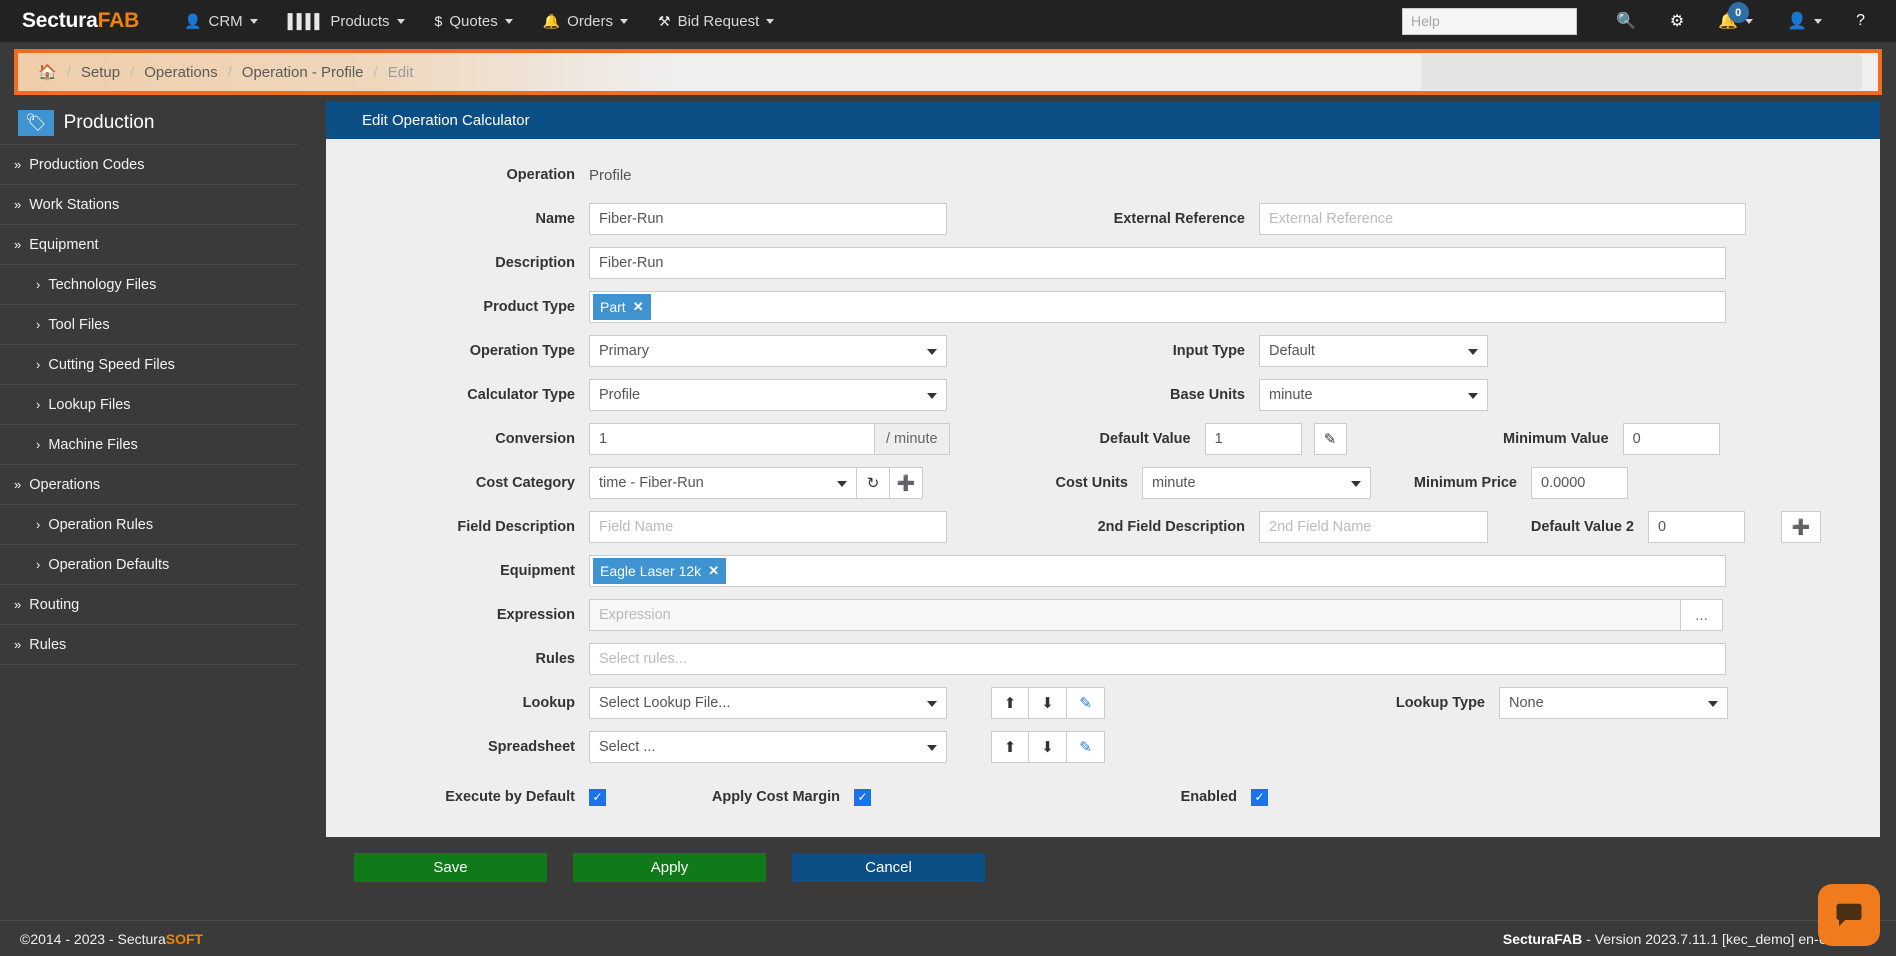 The height and width of the screenshot is (956, 1896). I want to click on default-value-2-input, so click(1696, 527).